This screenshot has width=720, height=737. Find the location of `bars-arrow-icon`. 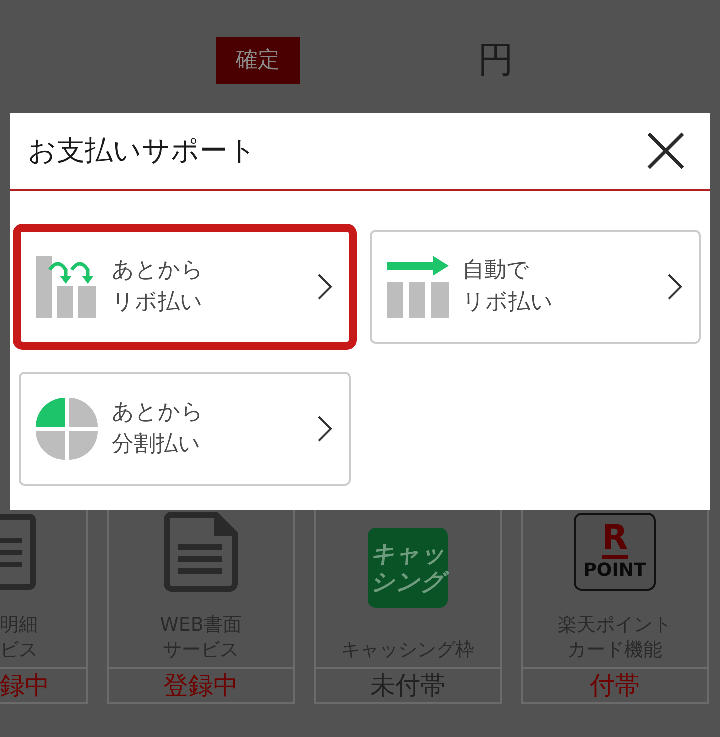

bars-arrow-icon is located at coordinates (417, 287).